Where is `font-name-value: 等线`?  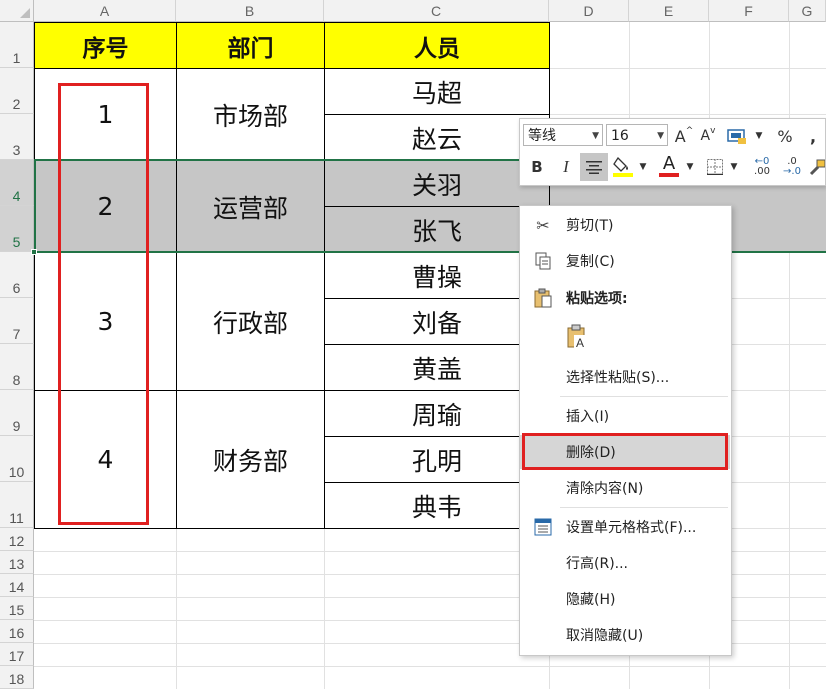
font-name-value: 等线 is located at coordinates (542, 136).